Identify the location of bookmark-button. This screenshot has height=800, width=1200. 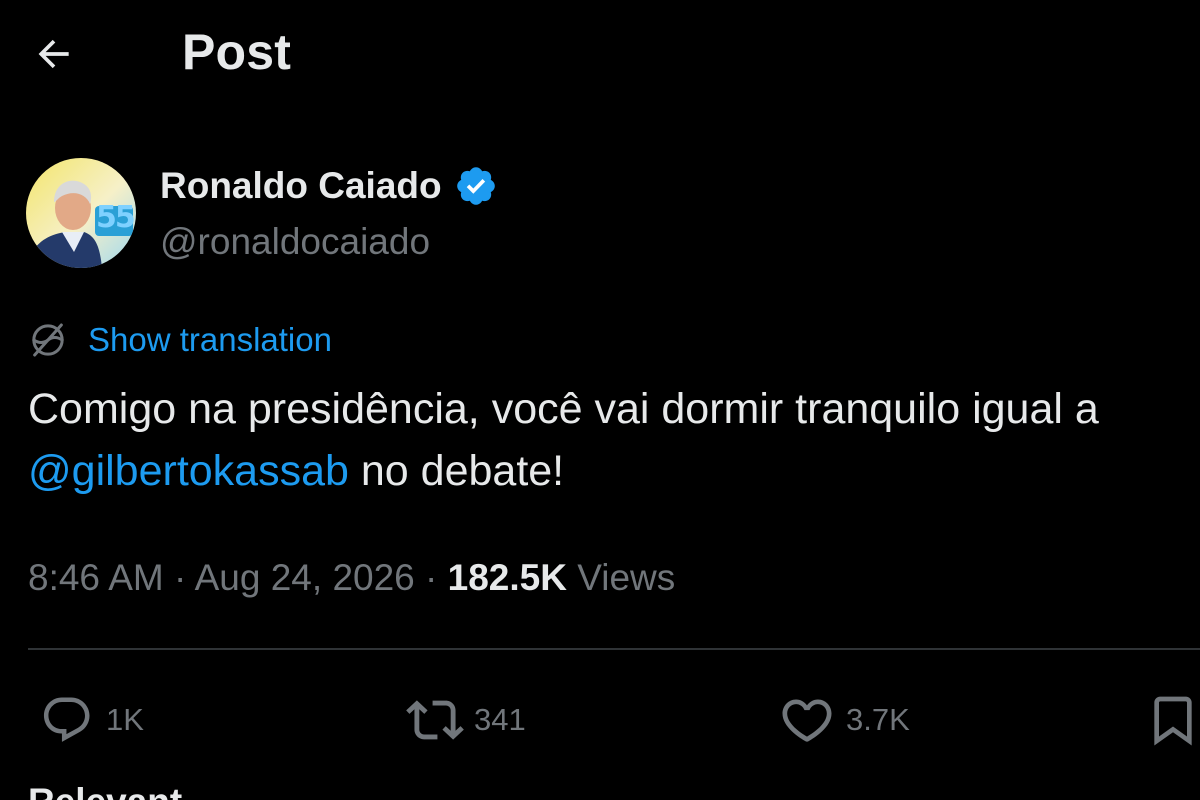
(1172, 720).